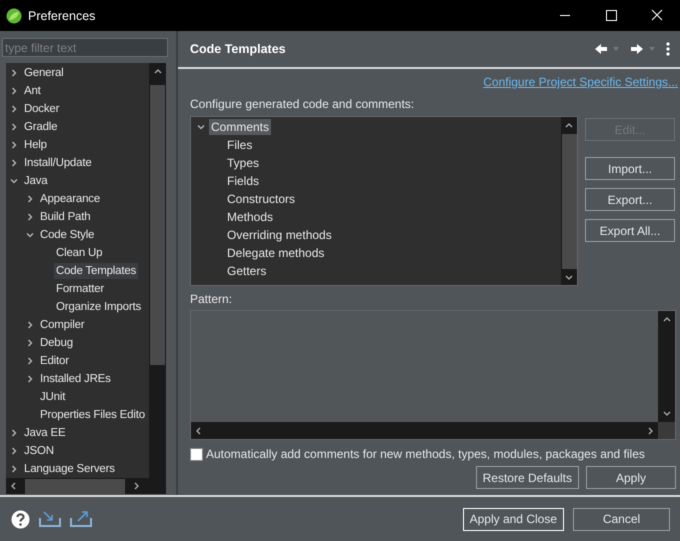  I want to click on dialog-button: Cancel, so click(621, 519).